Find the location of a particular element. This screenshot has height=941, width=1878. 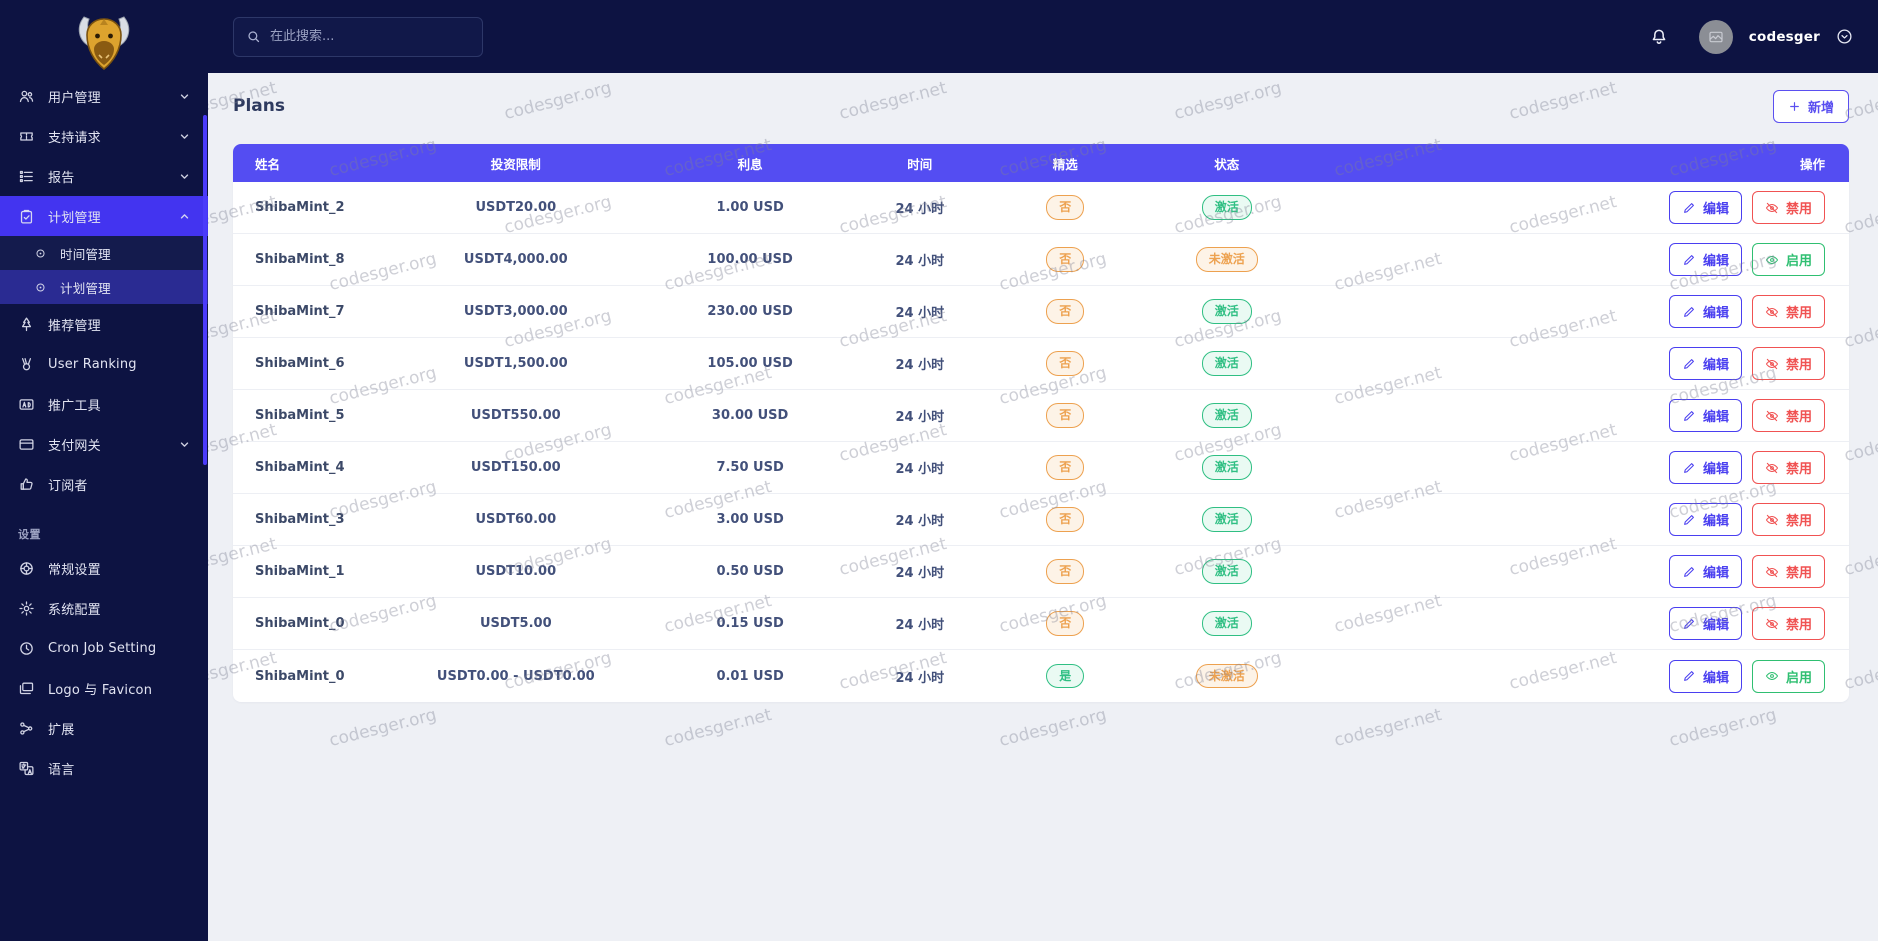

watermark-text: codesger.net is located at coordinates (718, 728).